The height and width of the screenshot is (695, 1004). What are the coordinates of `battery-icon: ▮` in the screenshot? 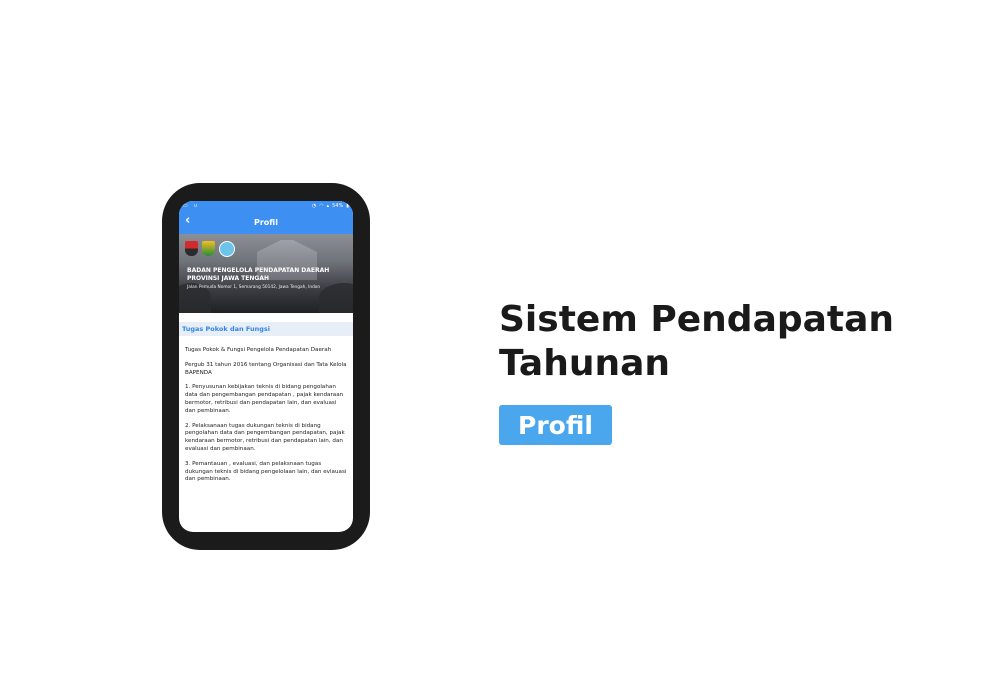 It's located at (347, 205).